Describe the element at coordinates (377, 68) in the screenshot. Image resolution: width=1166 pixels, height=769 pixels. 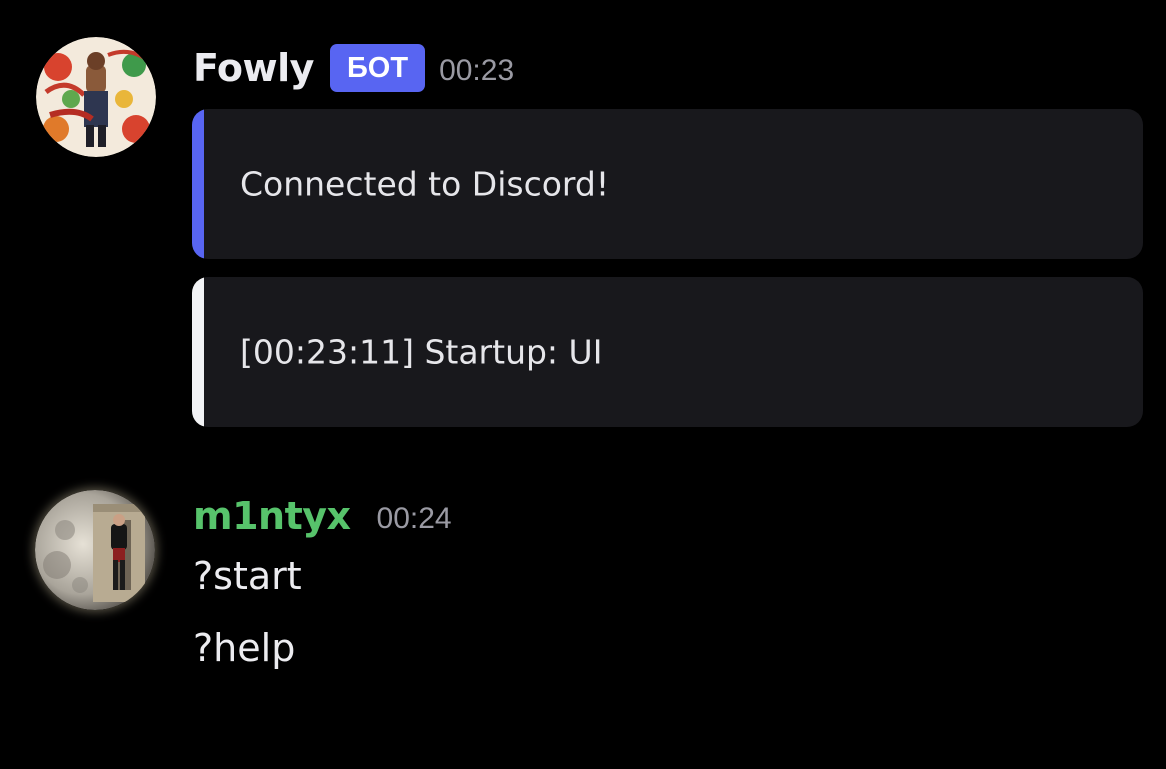
I see `bot-badge: БОТ` at that location.